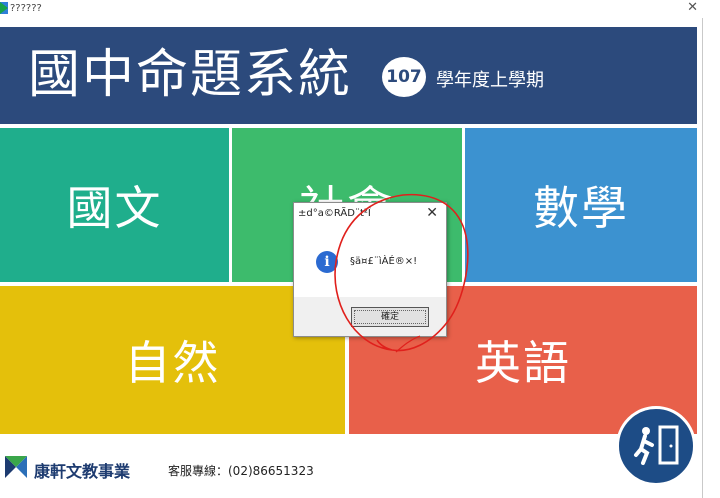  I want to click on support-hotline: 客服專線：(02)86651323, so click(241, 471).